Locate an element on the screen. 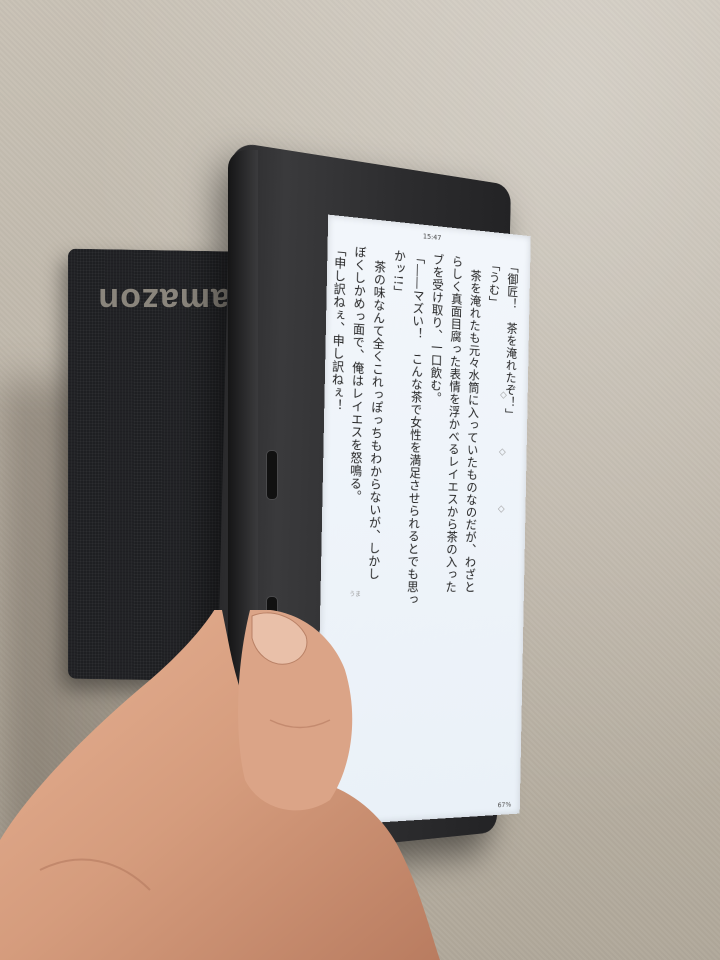 The image size is (720, 960). ruby-text: うま is located at coordinates (355, 595).